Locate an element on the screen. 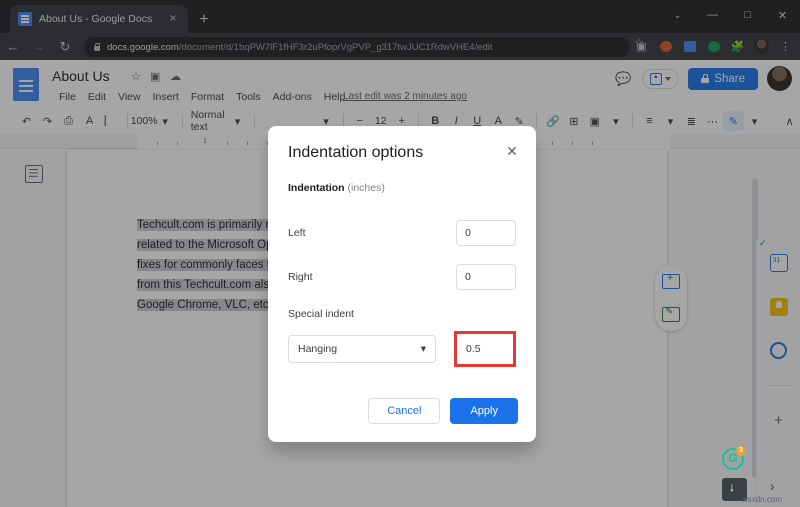 This screenshot has height=507, width=800. section-label-text: Indentation is located at coordinates (316, 188).